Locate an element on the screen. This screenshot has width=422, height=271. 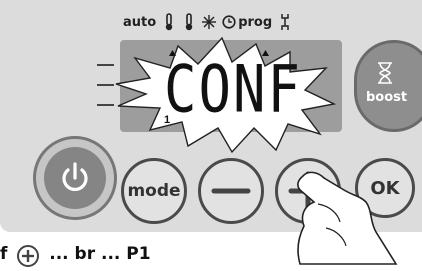
instruction-prefix: f is located at coordinates (4, 254).